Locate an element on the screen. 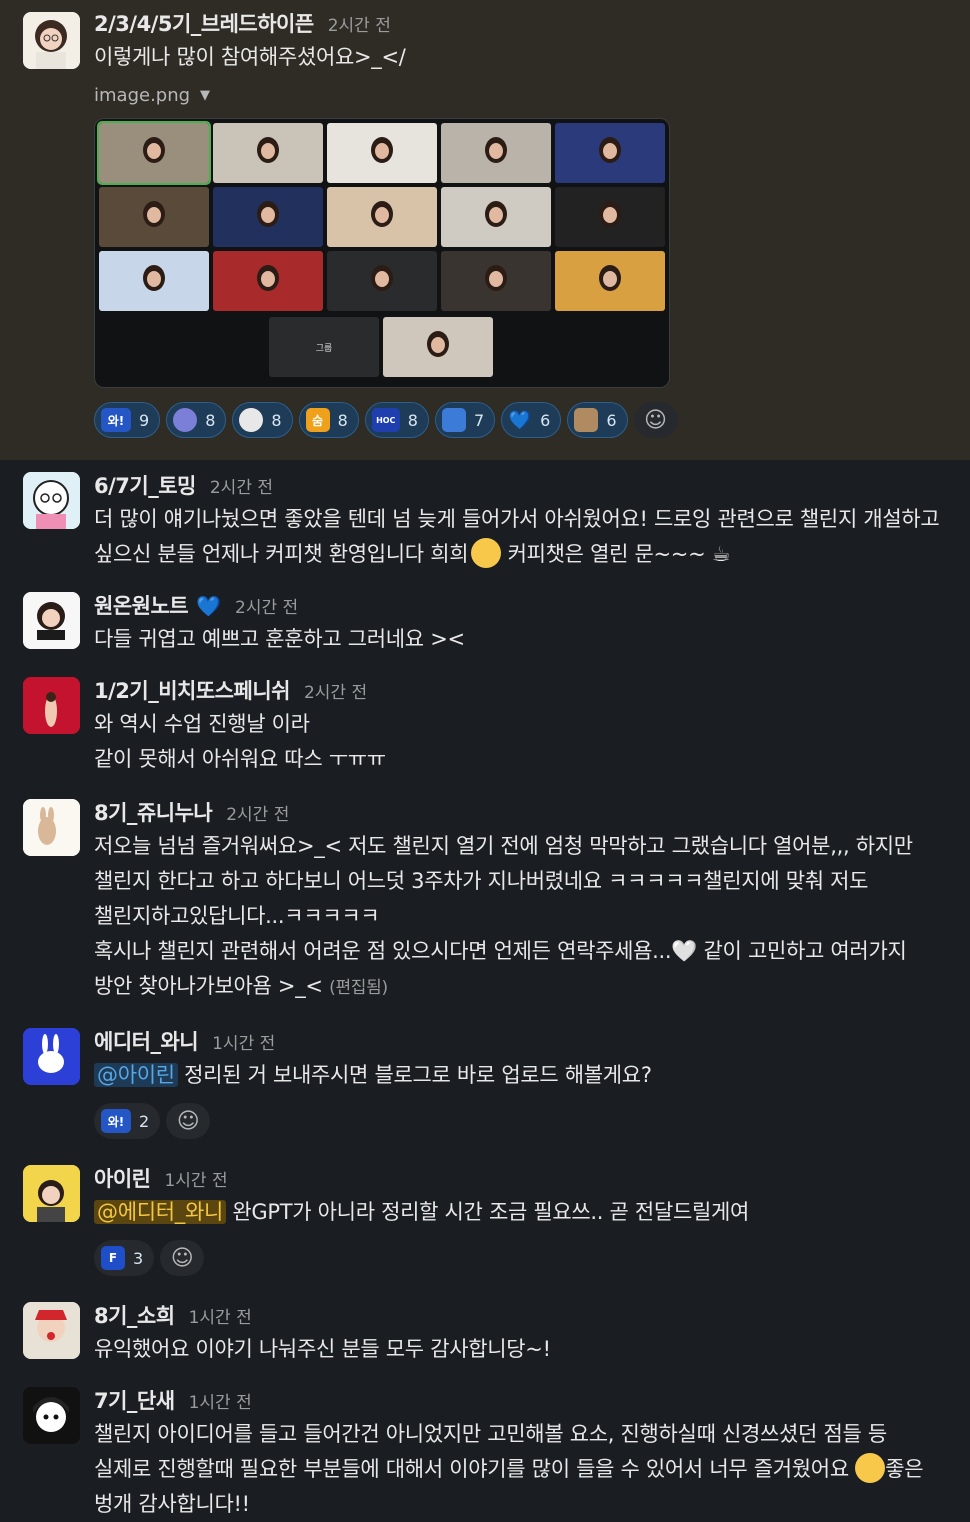 The height and width of the screenshot is (1522, 970). message-text: 이렇게나 많이 참여해주셨어요>_</ is located at coordinates (250, 57).